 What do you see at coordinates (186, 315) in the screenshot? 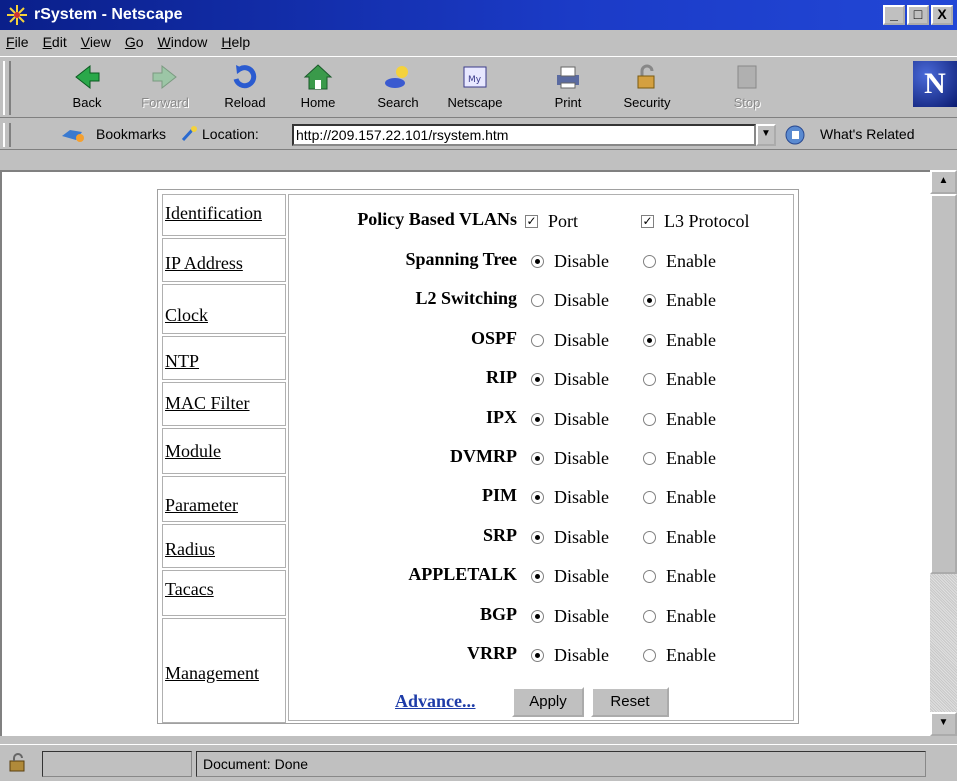
I see `nav-link-clock: Clock` at bounding box center [186, 315].